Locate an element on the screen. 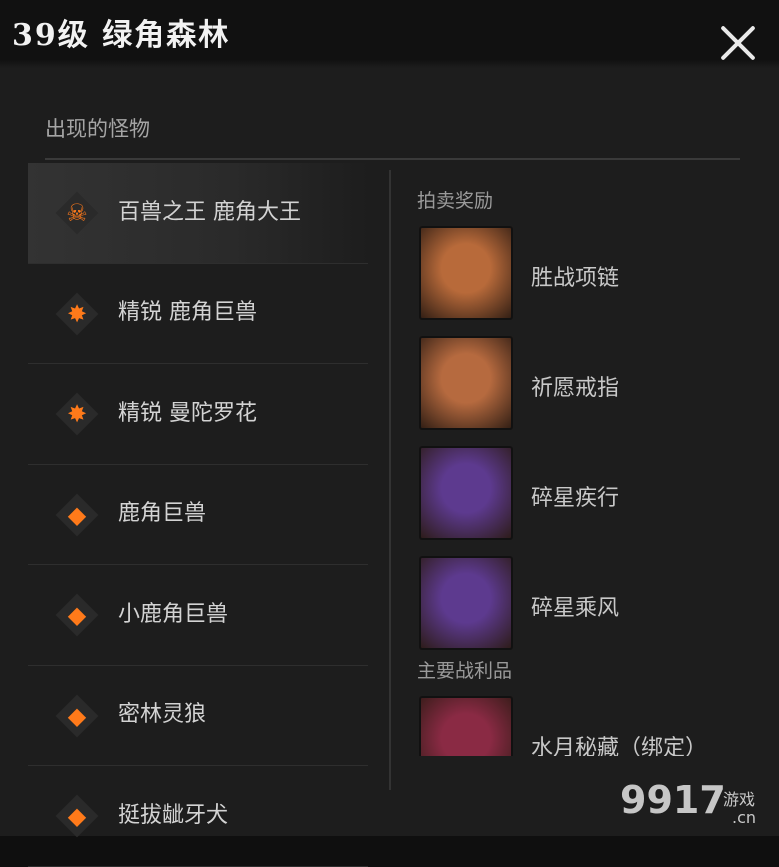  monster-row: ◆ 挺拔龇牙犬 is located at coordinates (198, 816).